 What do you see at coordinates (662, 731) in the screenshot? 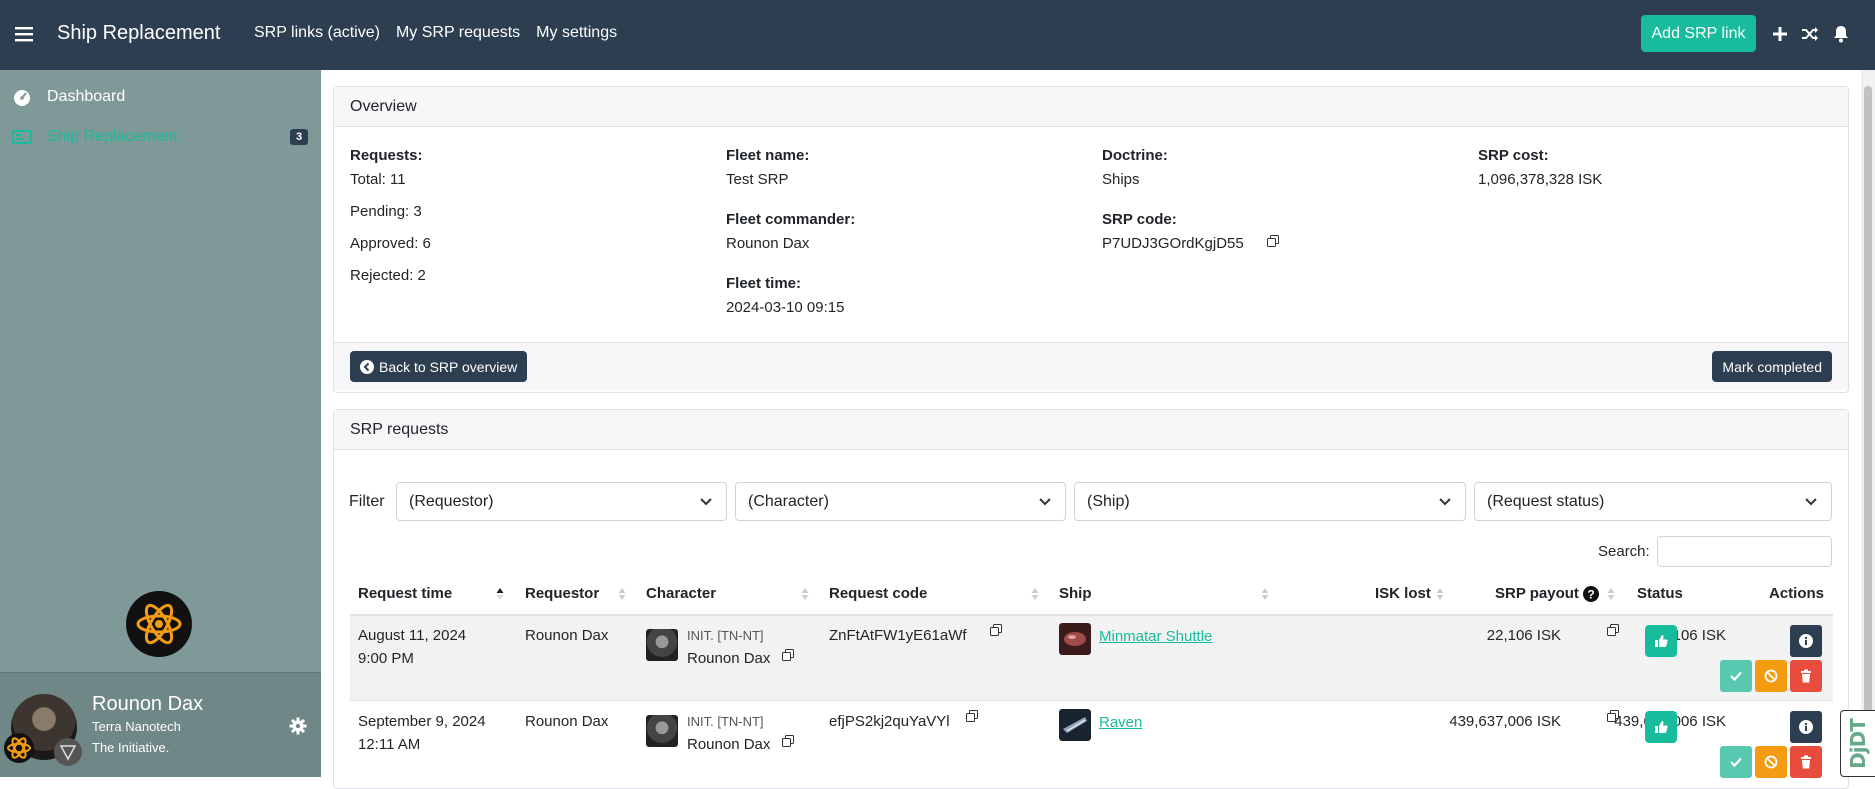
I see `character-portrait` at bounding box center [662, 731].